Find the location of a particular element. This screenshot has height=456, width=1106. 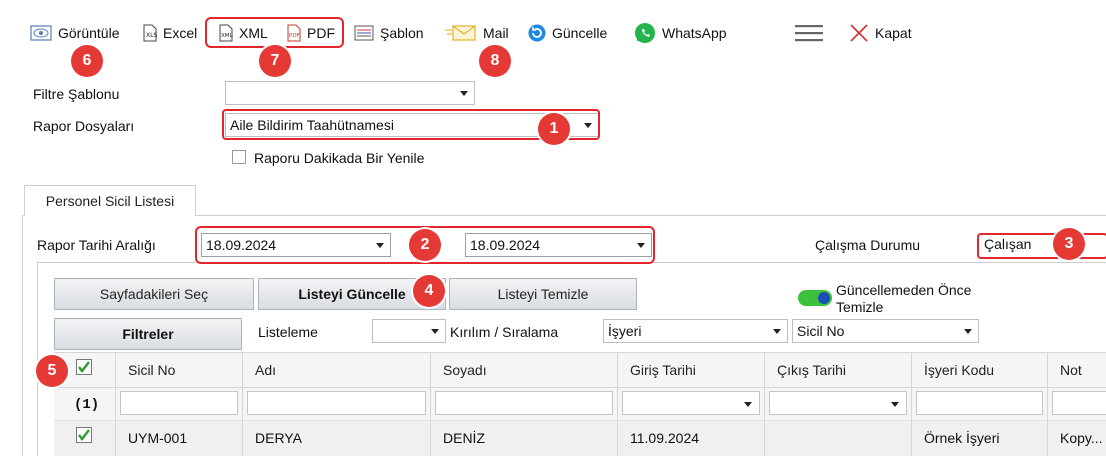

mail-icon is located at coordinates (460, 33).